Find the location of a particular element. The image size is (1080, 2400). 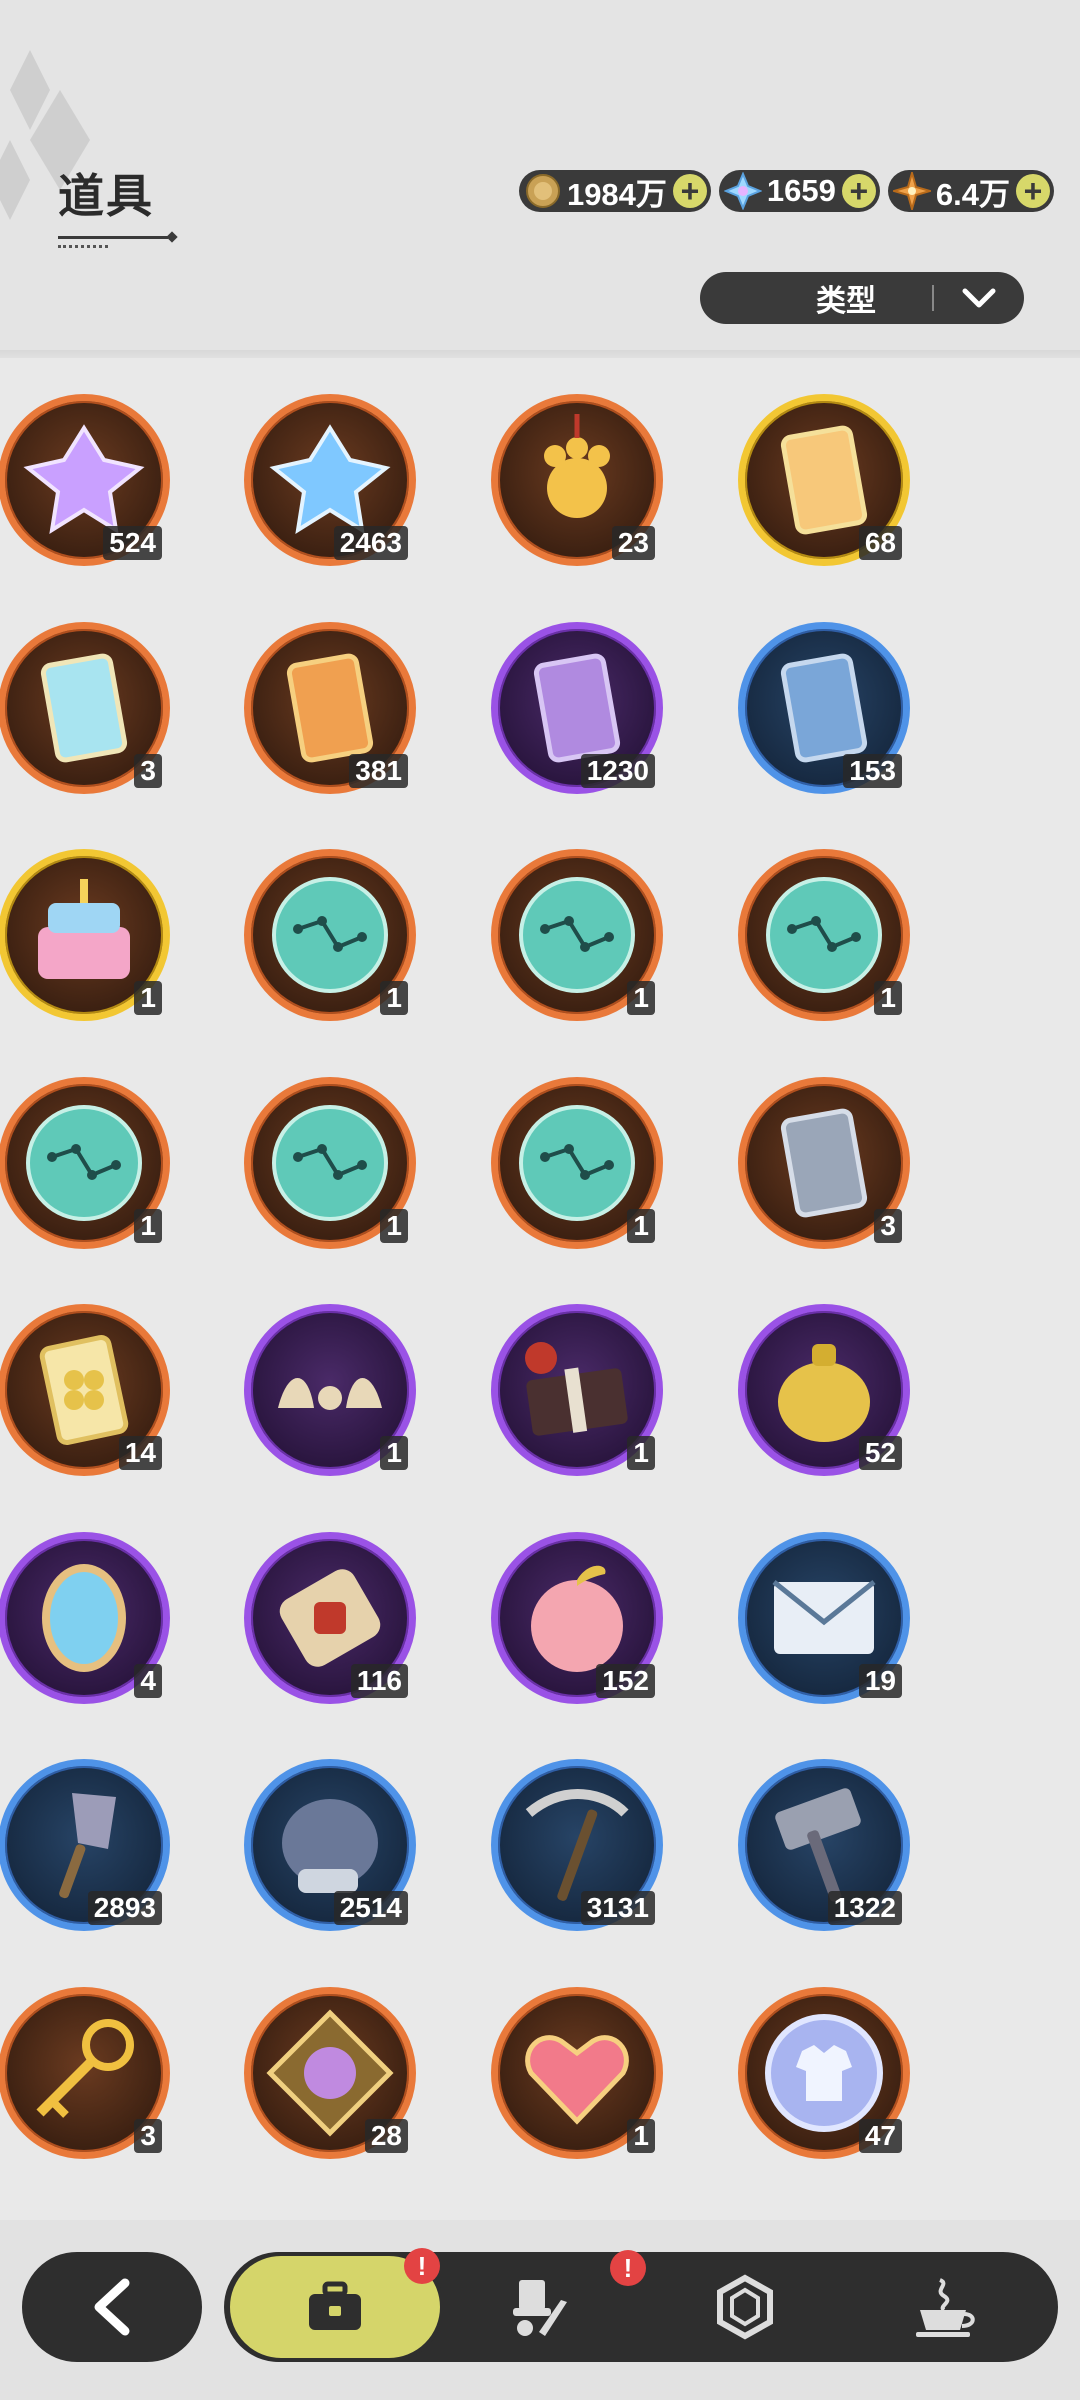

item-slot: 52 is located at coordinates (824, 1390).